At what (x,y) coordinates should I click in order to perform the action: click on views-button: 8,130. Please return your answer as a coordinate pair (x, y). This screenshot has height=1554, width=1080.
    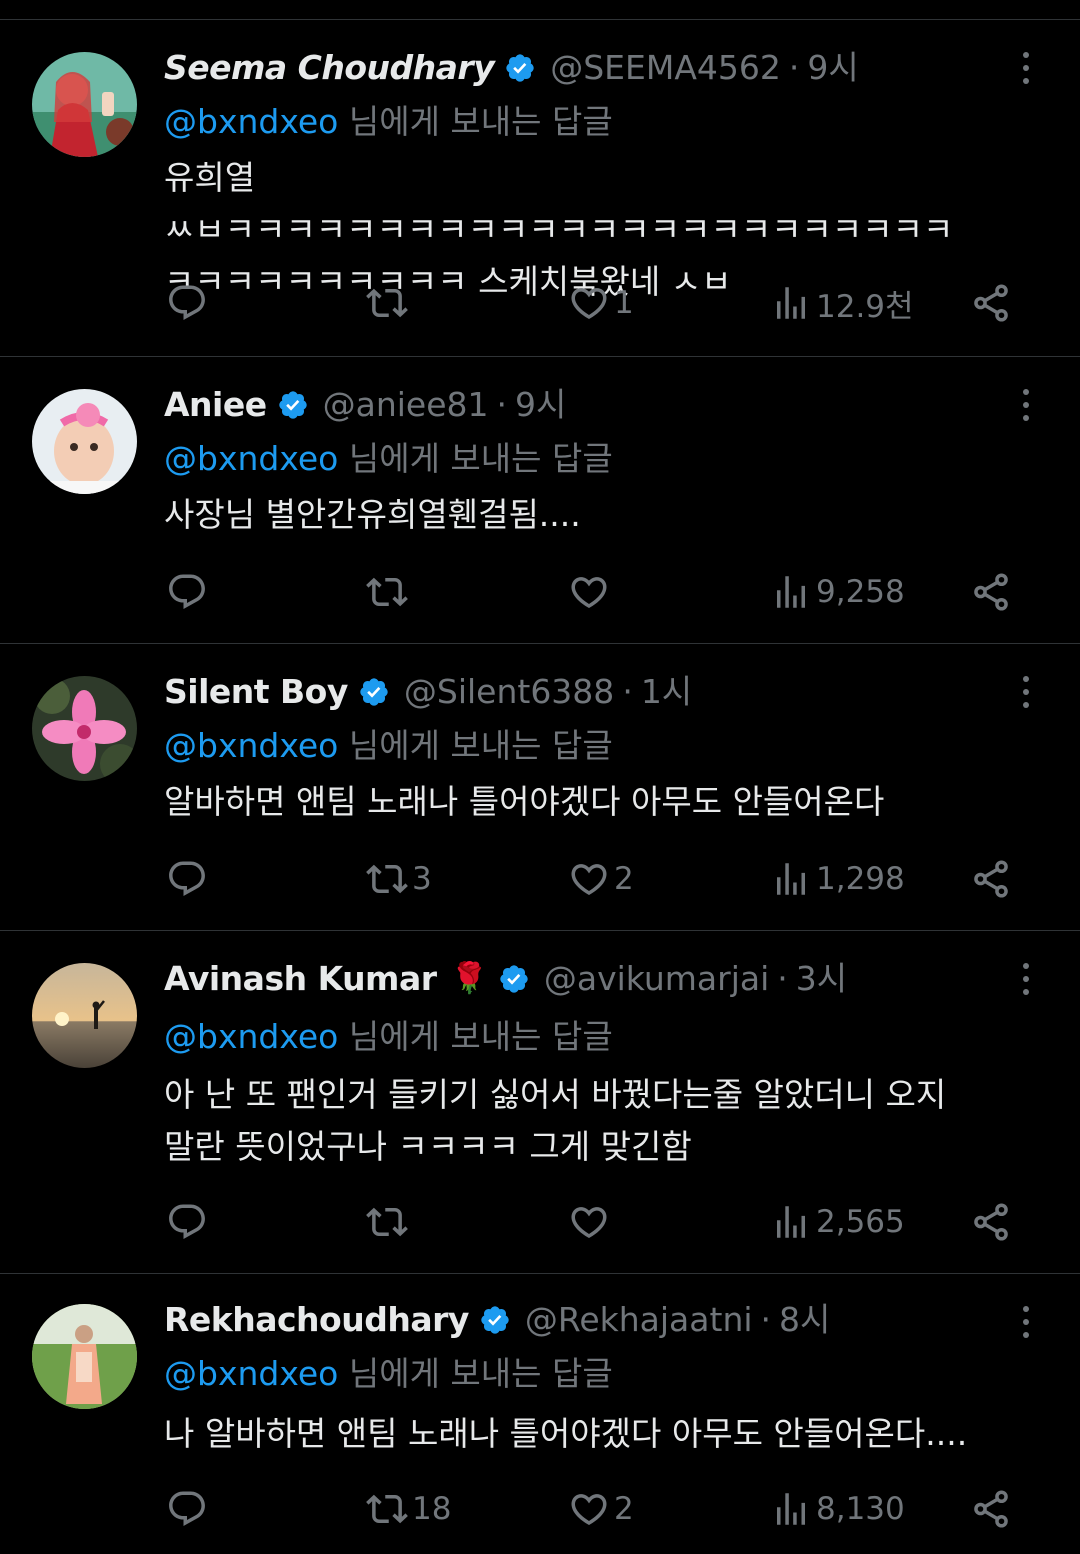
    Looking at the image, I should click on (837, 1509).